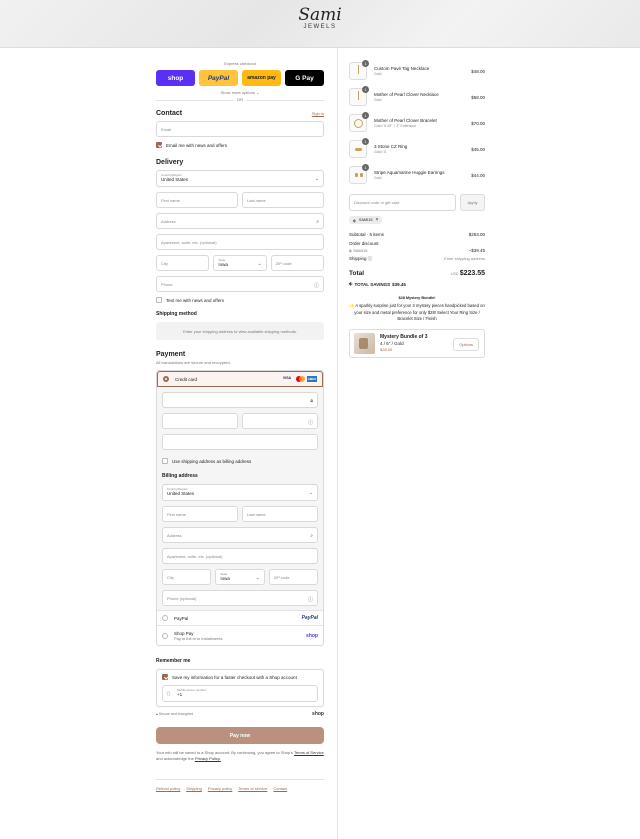 The image size is (640, 839). What do you see at coordinates (240, 92) in the screenshot?
I see `show-more-options: Show more options ⌄` at bounding box center [240, 92].